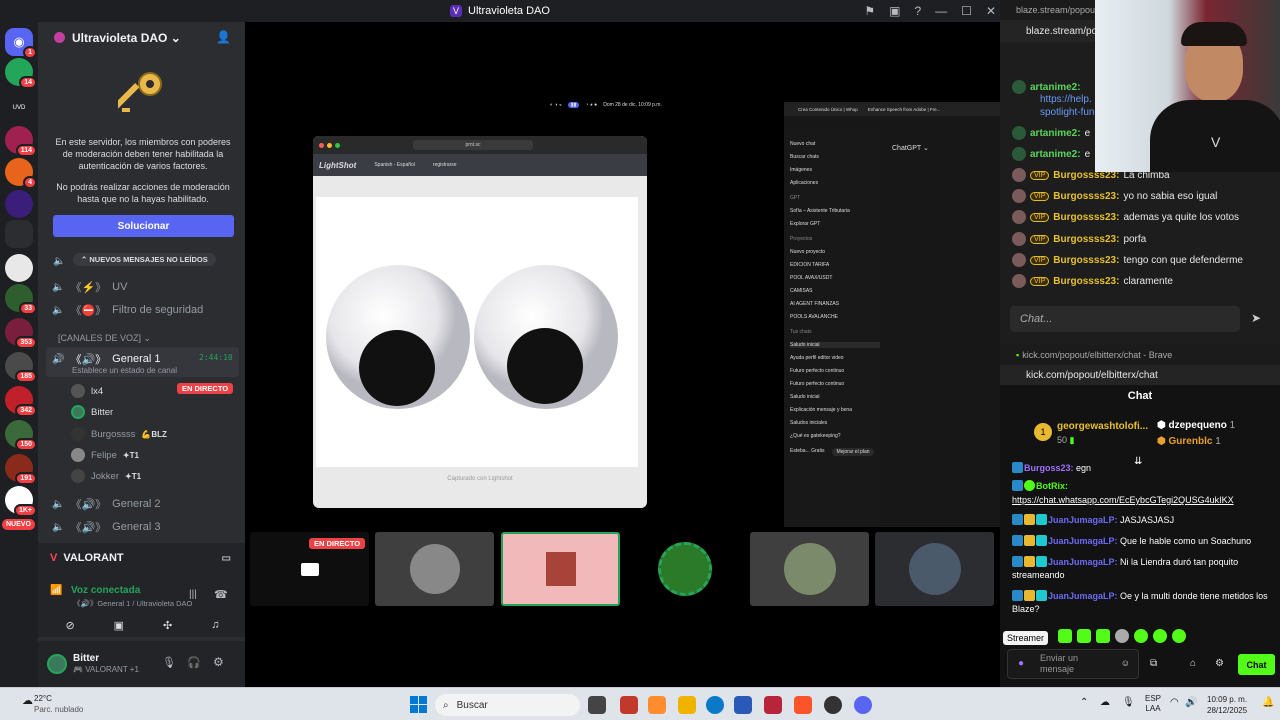  What do you see at coordinates (104, 338) in the screenshot?
I see `voice-category: [CANALES DE VOZ] ⌄` at bounding box center [104, 338].